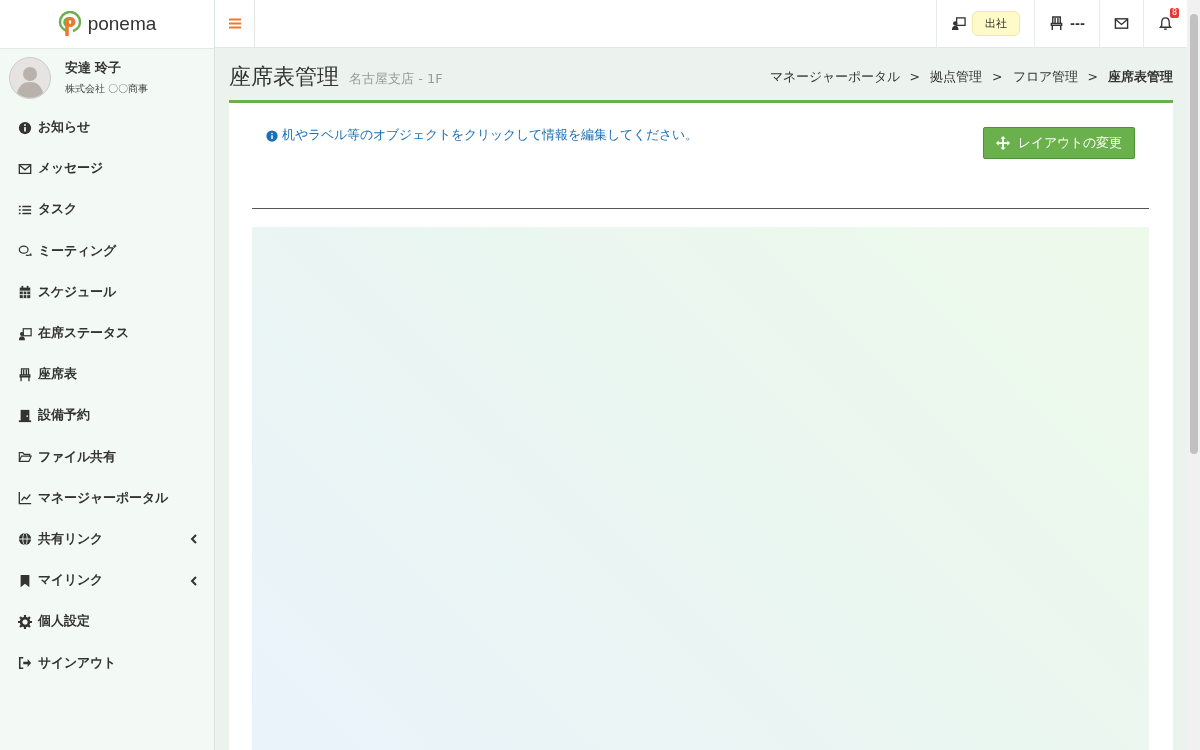  What do you see at coordinates (834, 77) in the screenshot?
I see `breadcrumb-item: マネージャーポータル` at bounding box center [834, 77].